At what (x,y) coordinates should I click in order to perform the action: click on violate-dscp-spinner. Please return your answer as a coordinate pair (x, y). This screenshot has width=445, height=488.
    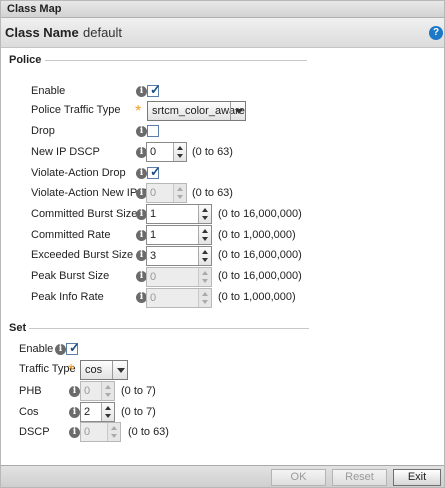
    Looking at the image, I should click on (166, 193).